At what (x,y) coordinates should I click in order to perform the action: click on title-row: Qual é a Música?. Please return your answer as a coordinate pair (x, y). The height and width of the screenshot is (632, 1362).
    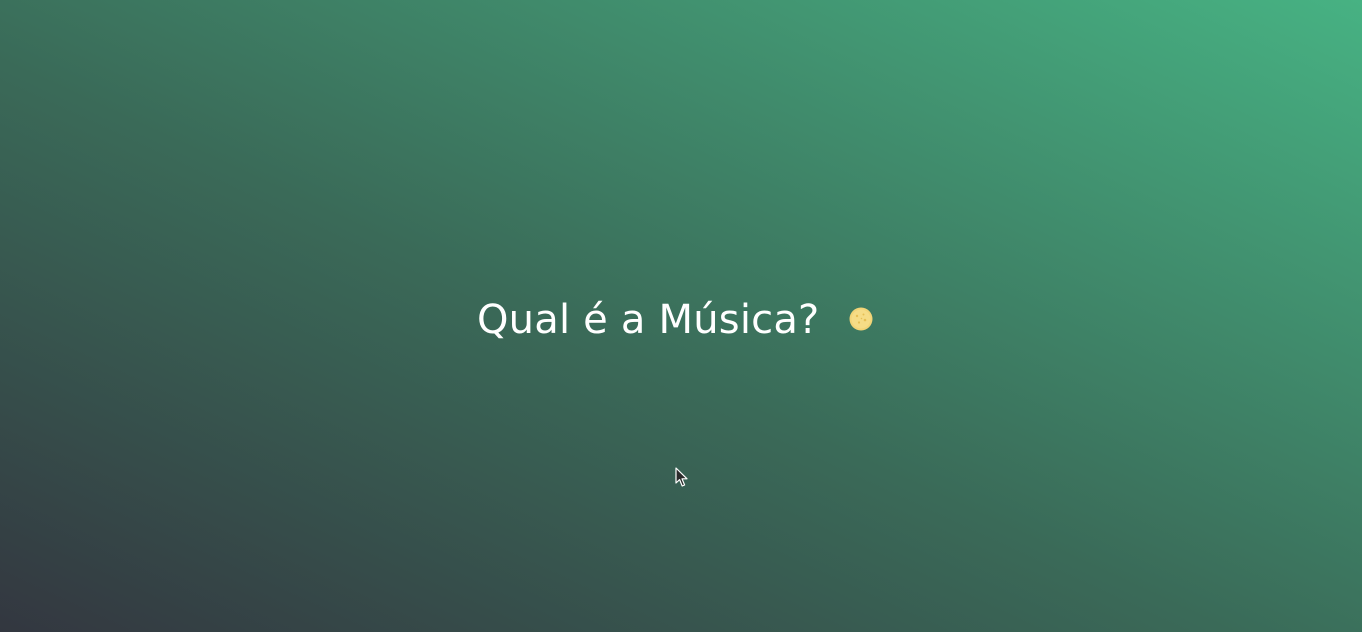
    Looking at the image, I should click on (675, 320).